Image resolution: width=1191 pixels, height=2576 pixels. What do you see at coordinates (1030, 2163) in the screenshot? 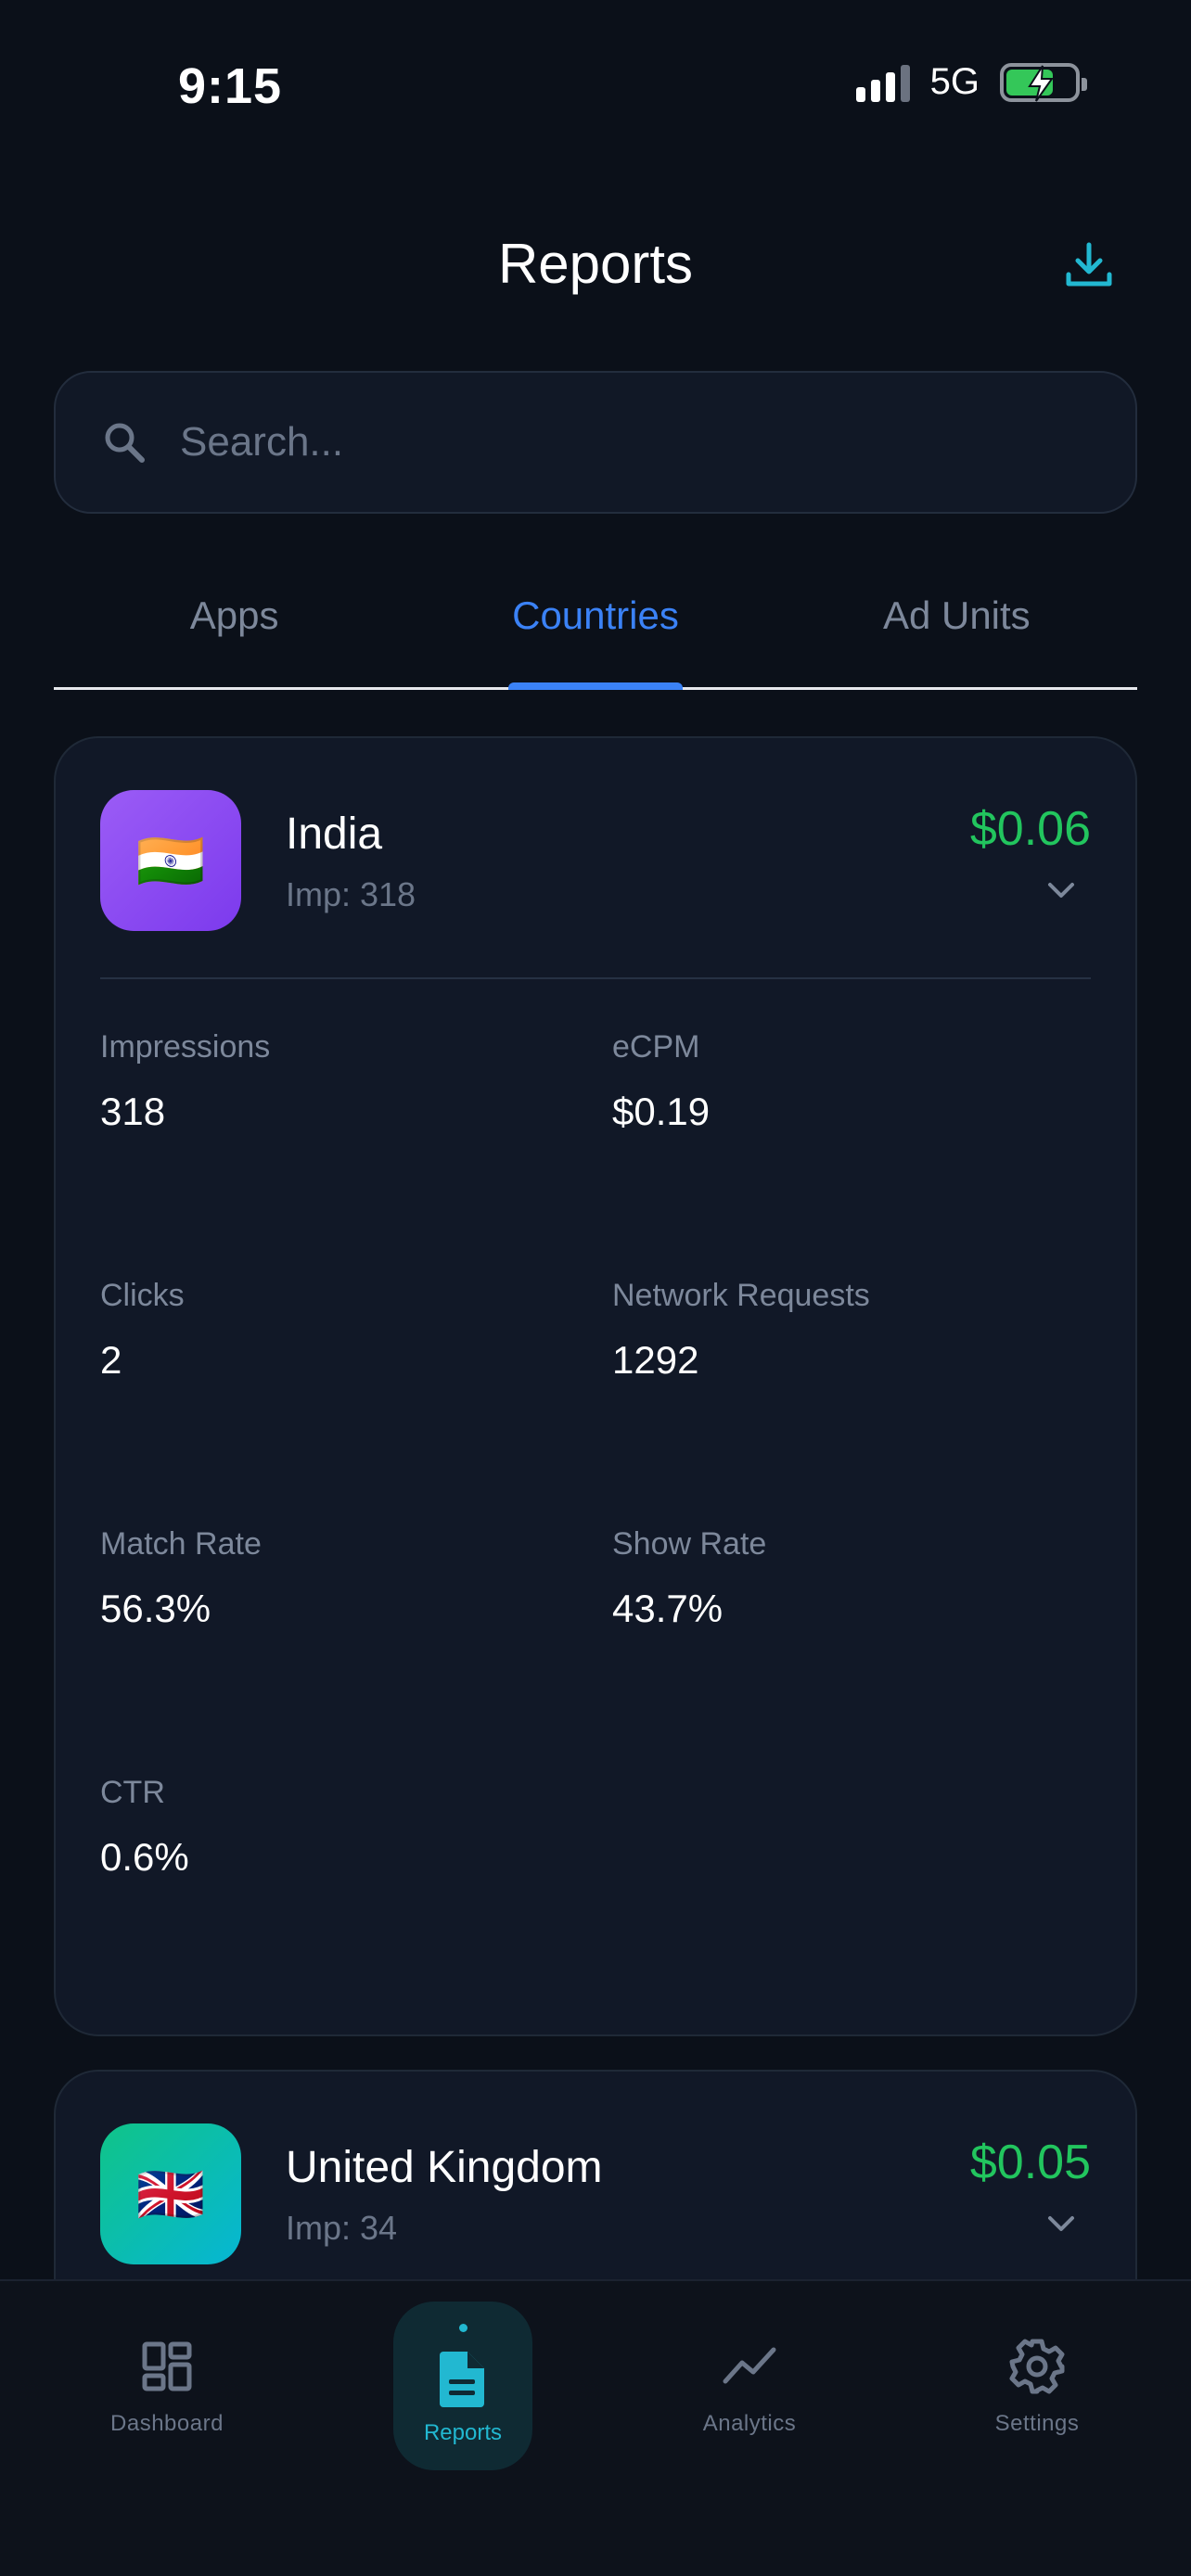
I see `revenue-value: $0.05` at bounding box center [1030, 2163].